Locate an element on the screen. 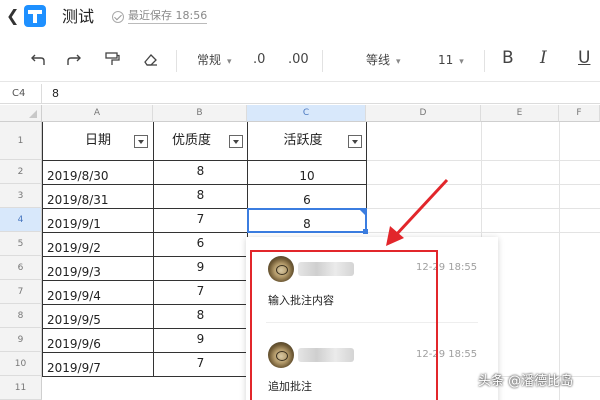 The width and height of the screenshot is (600, 400). watermark-text: 头条 @潘德比岛 is located at coordinates (526, 381).